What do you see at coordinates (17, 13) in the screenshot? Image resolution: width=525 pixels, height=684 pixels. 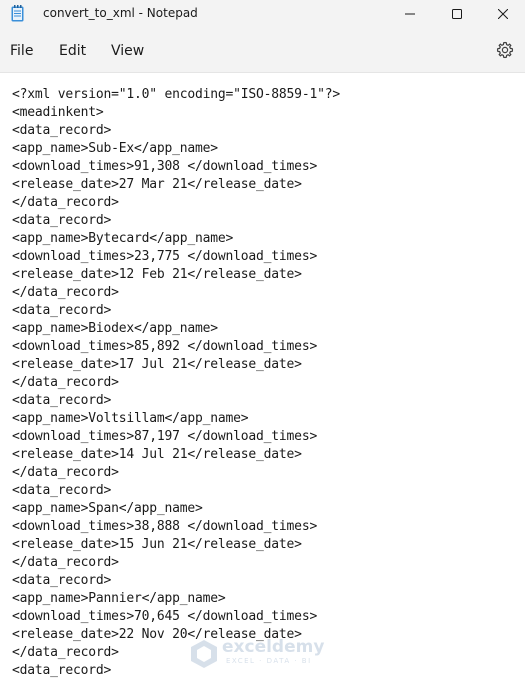 I see `notepad-icon` at bounding box center [17, 13].